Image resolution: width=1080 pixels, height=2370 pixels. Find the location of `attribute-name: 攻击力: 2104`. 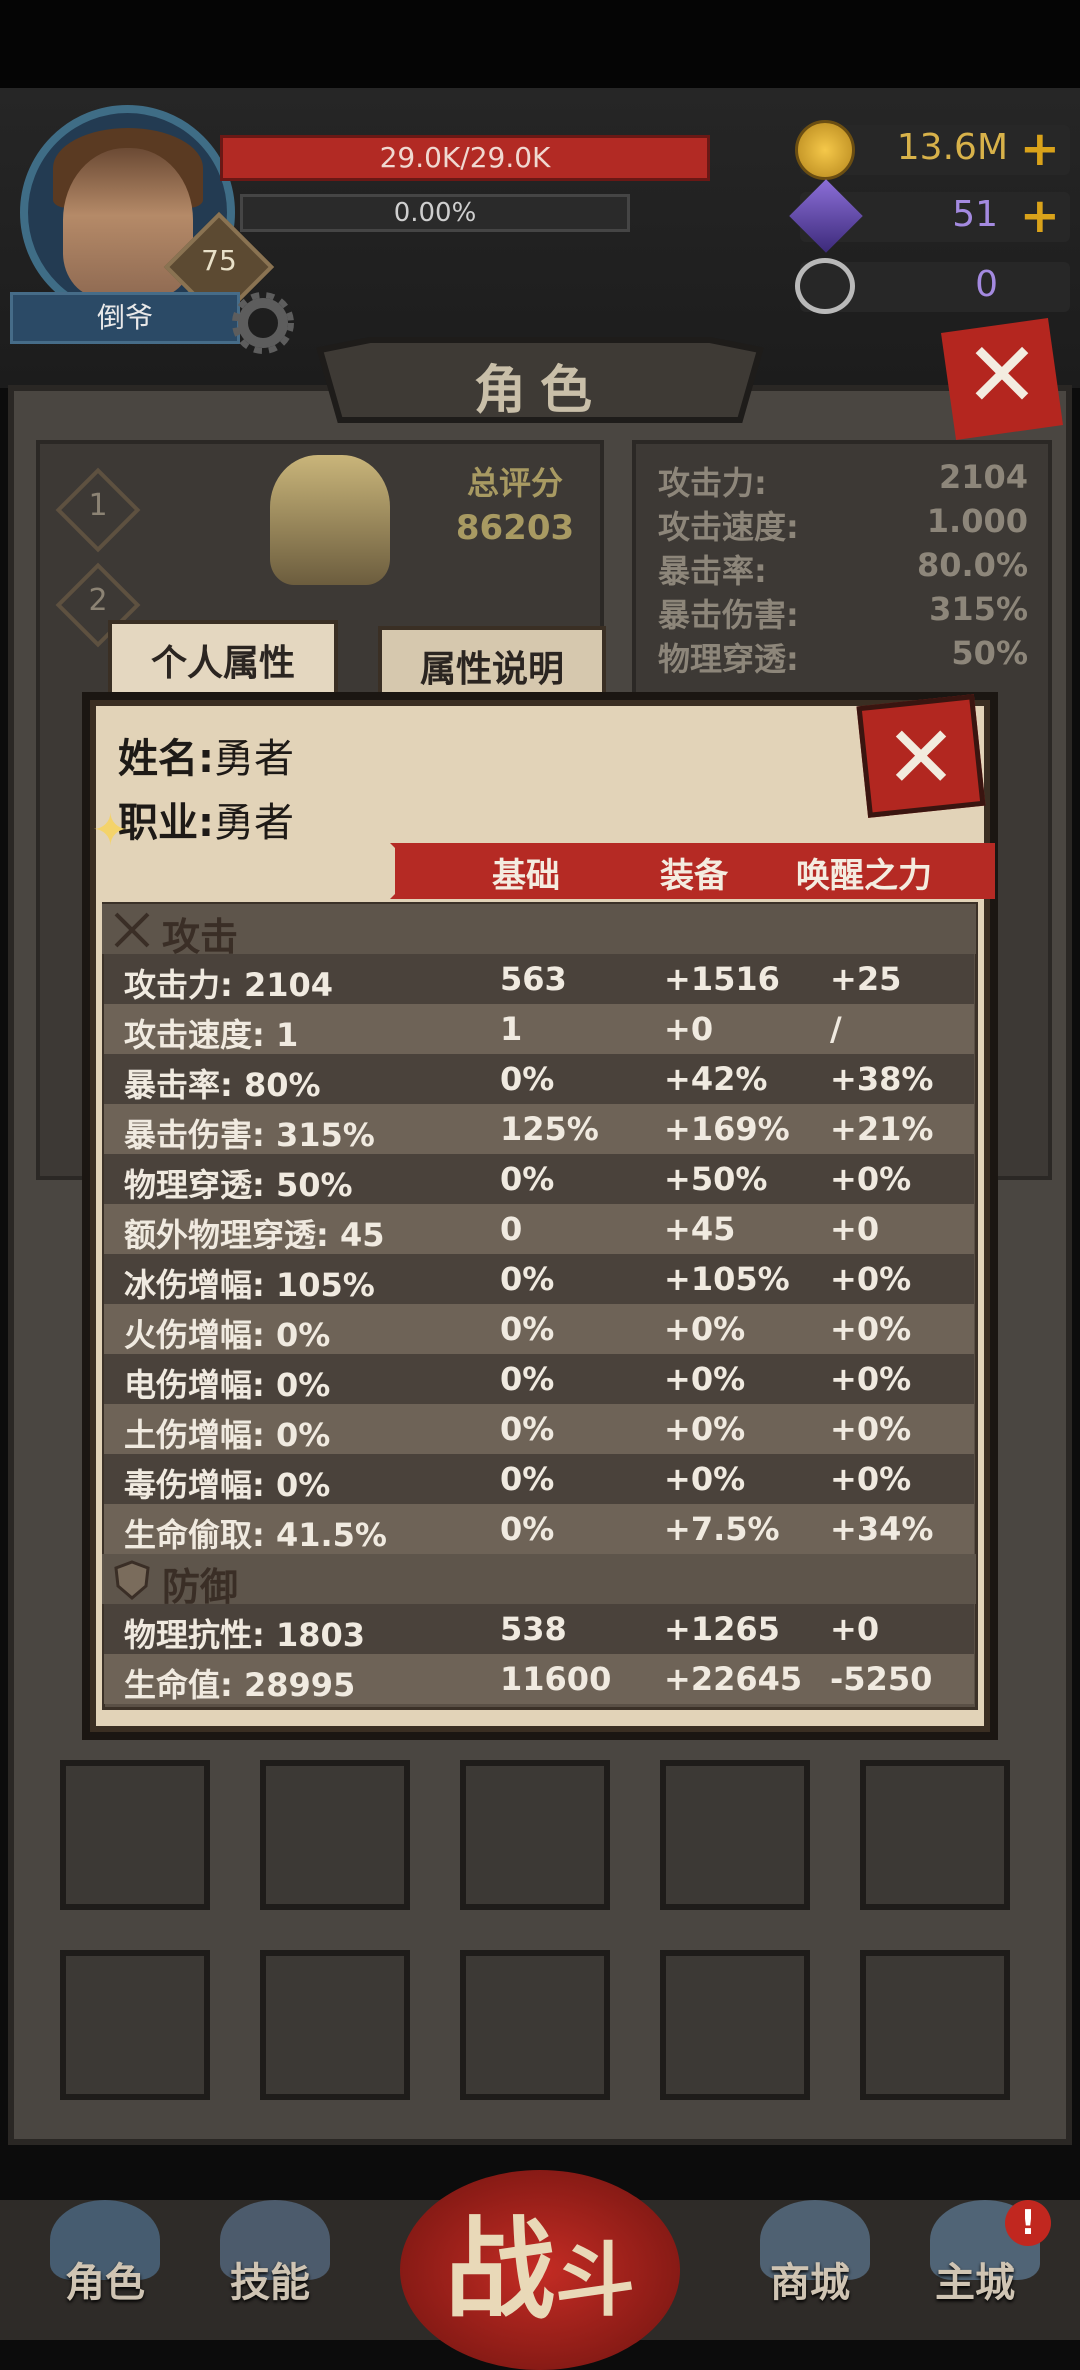

attribute-name: 攻击力: 2104 is located at coordinates (229, 985).